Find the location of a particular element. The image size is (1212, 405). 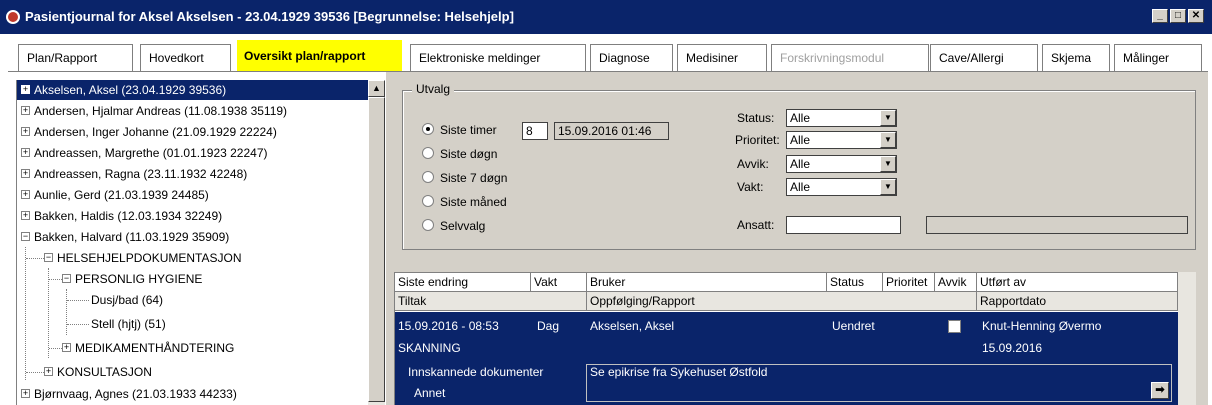

column-header-vakt: Vakt is located at coordinates (559, 282).